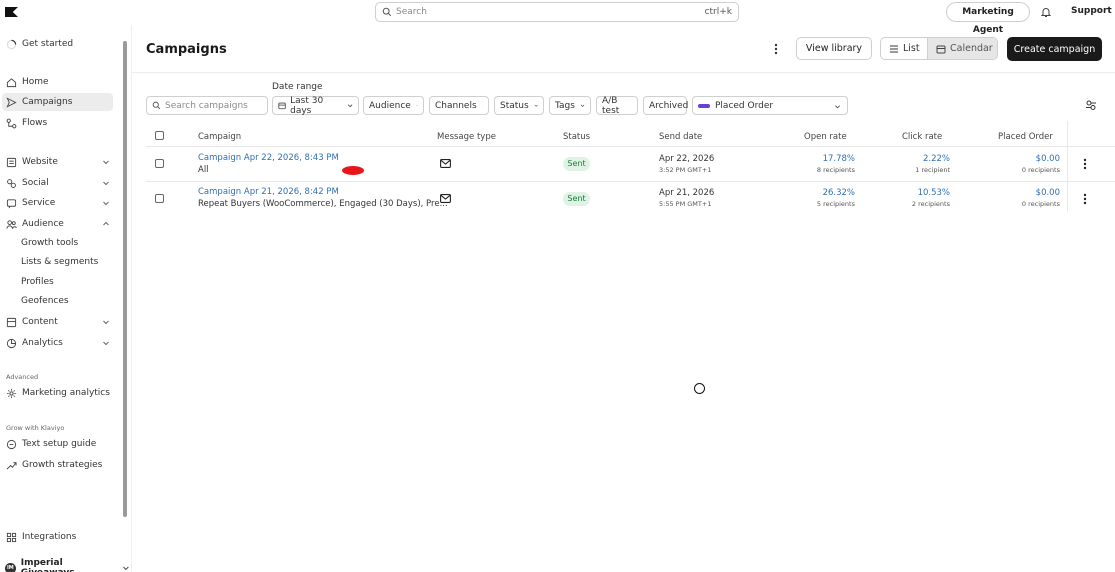 Image resolution: width=1115 pixels, height=572 pixels. What do you see at coordinates (10, 567) in the screenshot?
I see `workspace-avatar: IM` at bounding box center [10, 567].